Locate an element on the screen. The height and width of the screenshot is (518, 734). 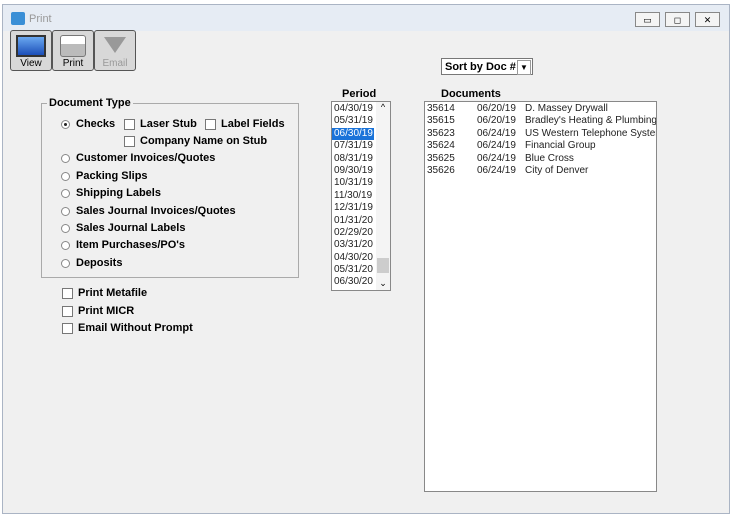
doc-number: 35624 is located at coordinates (441, 146).